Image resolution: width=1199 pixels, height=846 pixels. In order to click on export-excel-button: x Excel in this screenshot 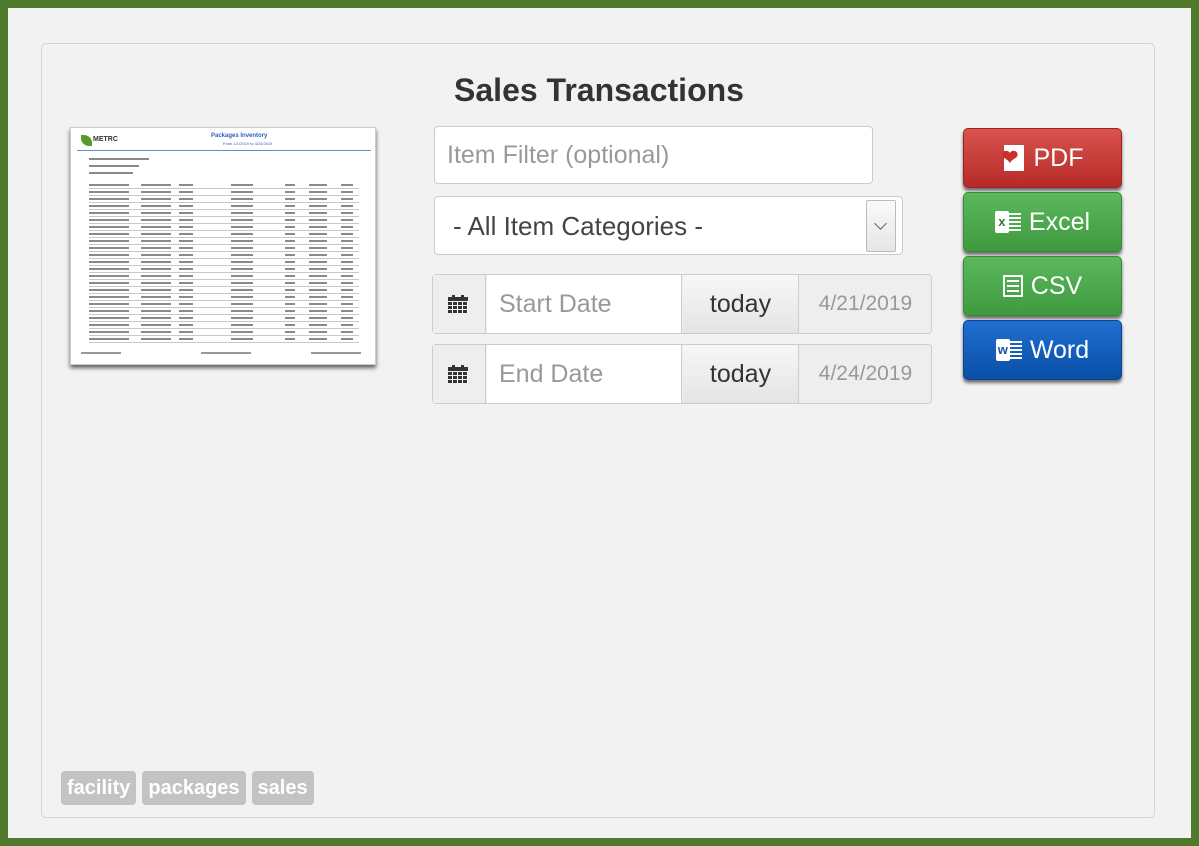, I will do `click(1042, 222)`.